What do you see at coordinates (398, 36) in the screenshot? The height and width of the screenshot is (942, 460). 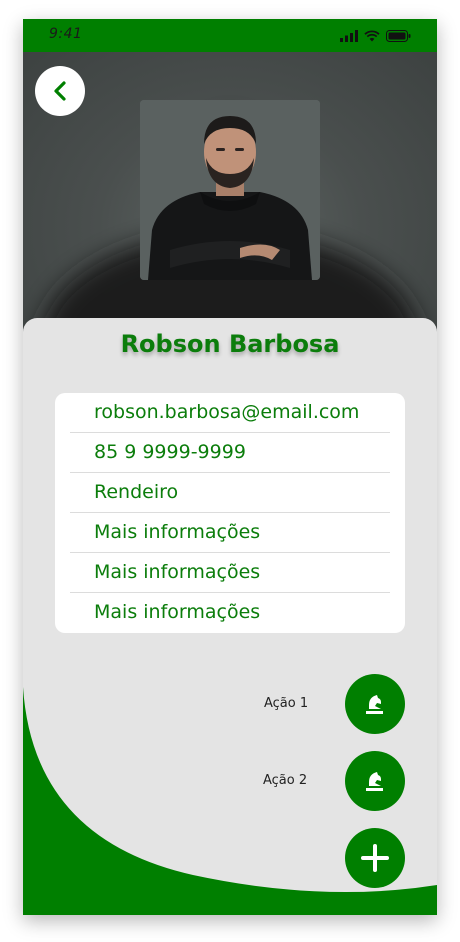 I see `battery-icon` at bounding box center [398, 36].